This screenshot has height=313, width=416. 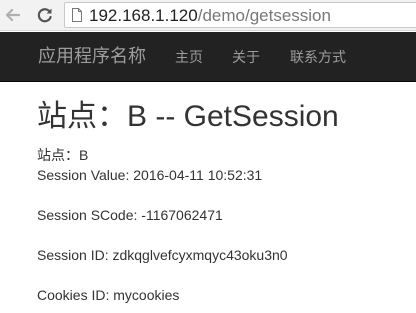 I want to click on back-button, so click(x=13, y=15).